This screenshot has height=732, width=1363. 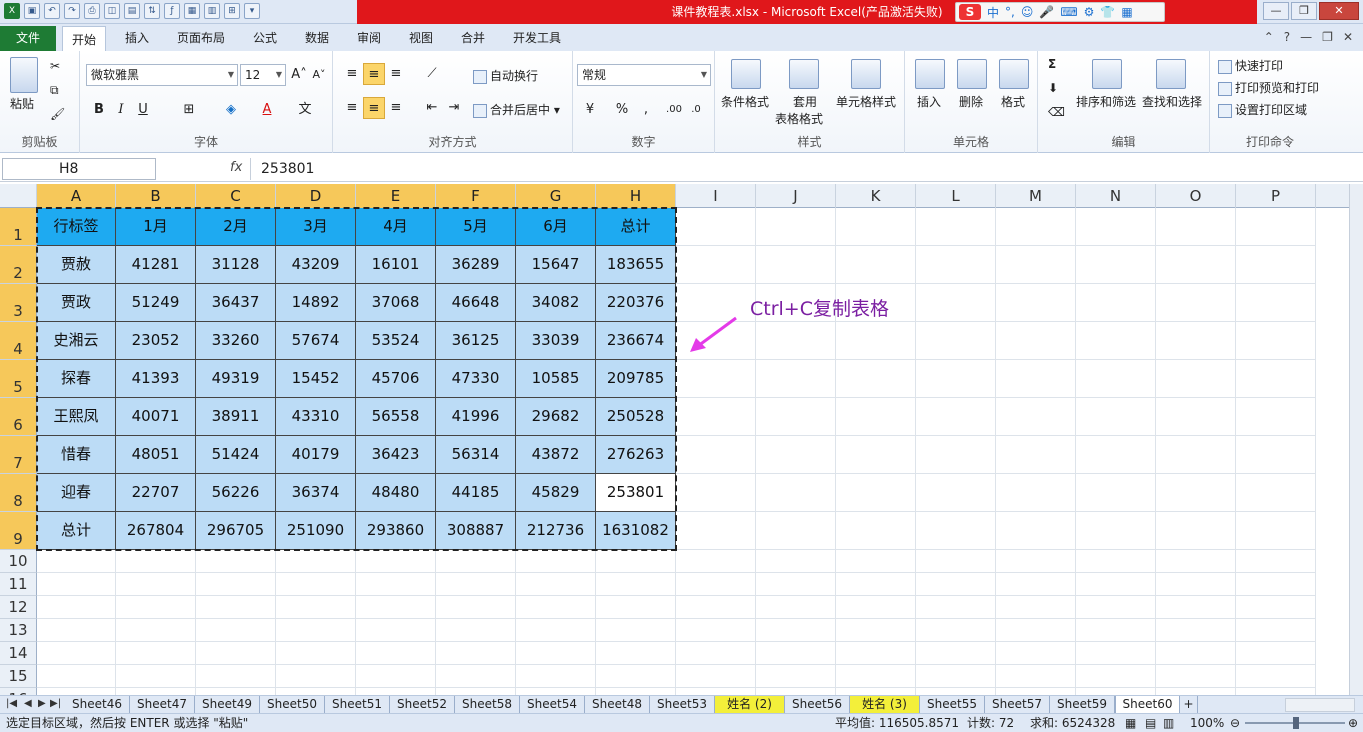 What do you see at coordinates (76, 493) in the screenshot?
I see `table-cell: 迎春` at bounding box center [76, 493].